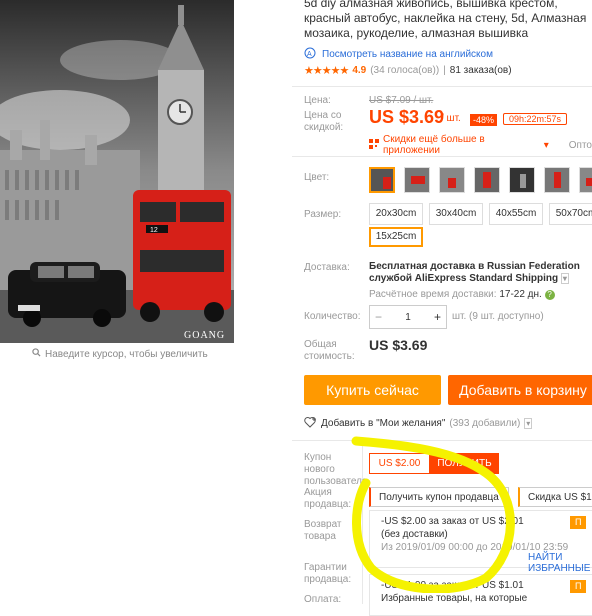  I want to click on quantity-input: 1, so click(408, 317).